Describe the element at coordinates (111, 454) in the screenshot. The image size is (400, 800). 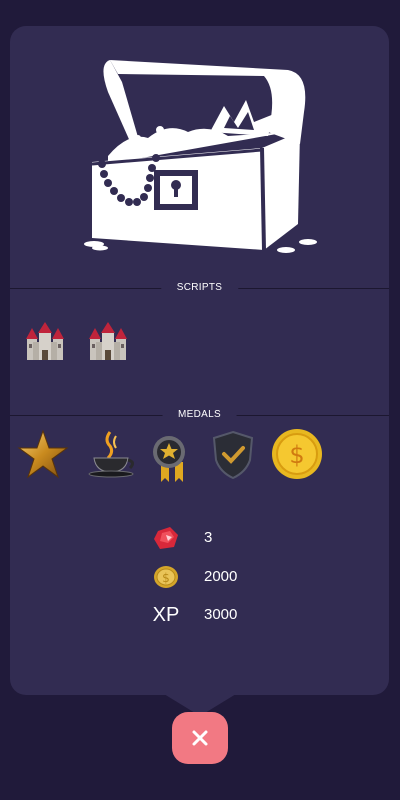
I see `coffee-cup-icon` at that location.